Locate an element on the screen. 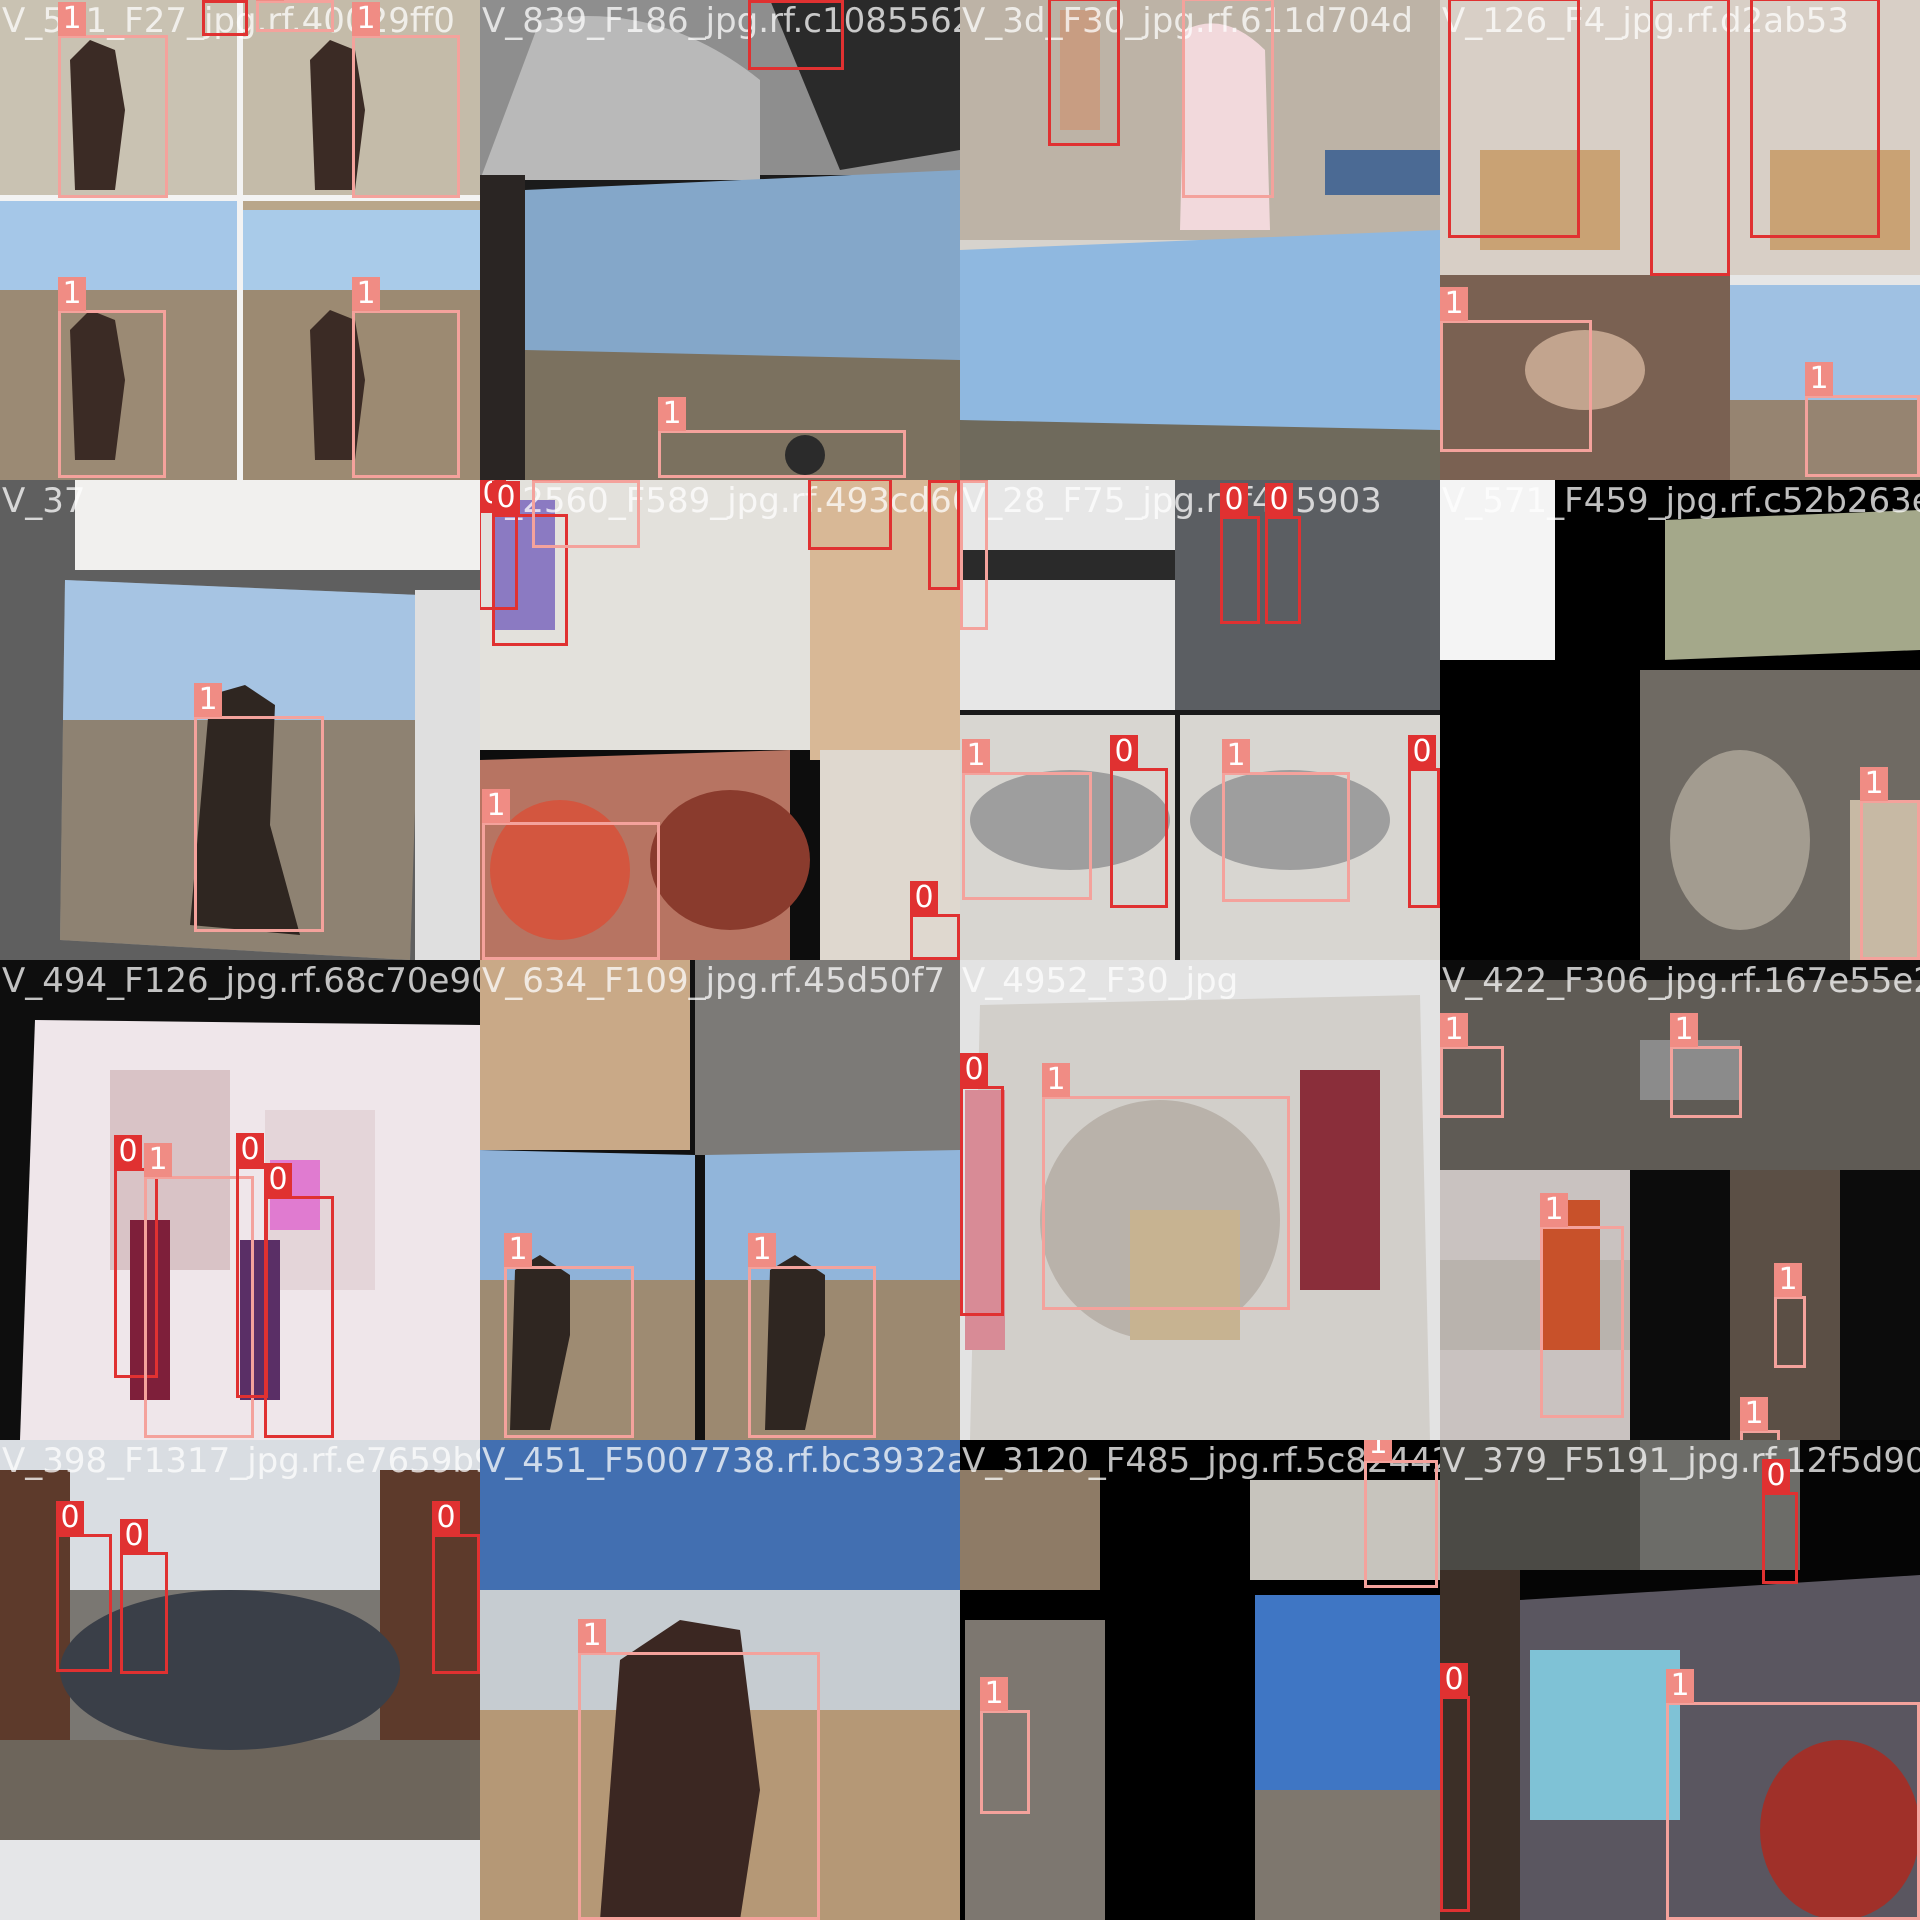  tile-filename: V_634_F109_jpg.rf.45d50f7 is located at coordinates (714, 981).